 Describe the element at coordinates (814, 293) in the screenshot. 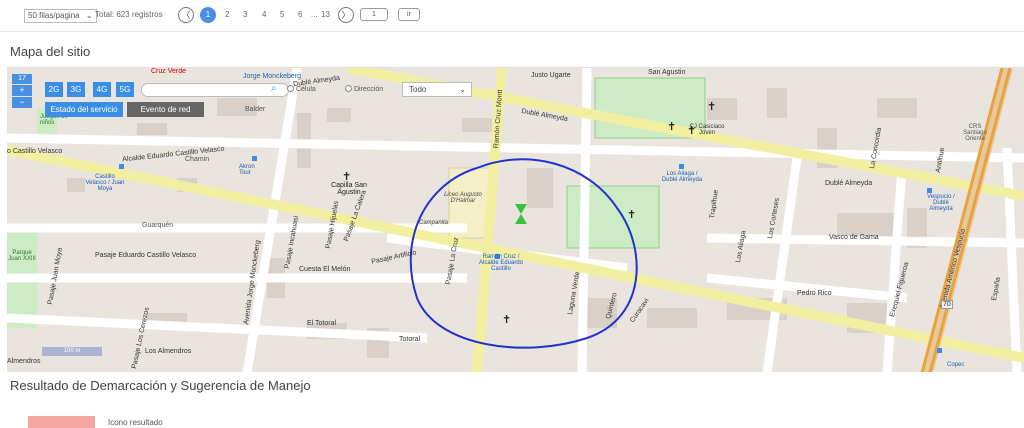

I see `map-label: Pedro Rico` at that location.